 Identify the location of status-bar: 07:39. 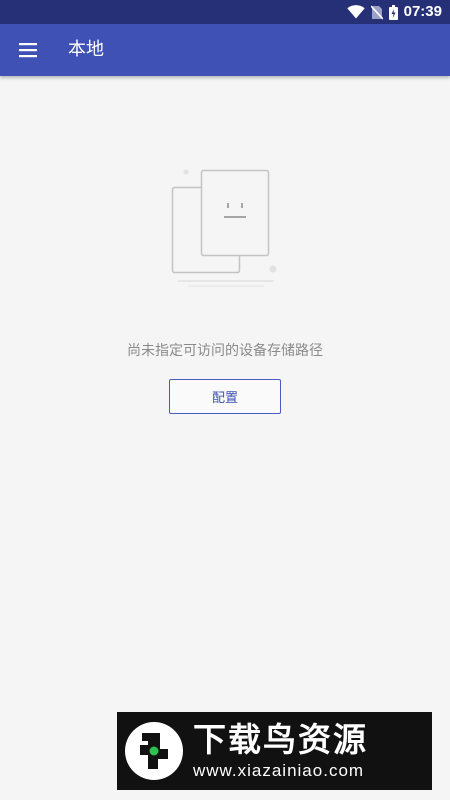
(225, 12).